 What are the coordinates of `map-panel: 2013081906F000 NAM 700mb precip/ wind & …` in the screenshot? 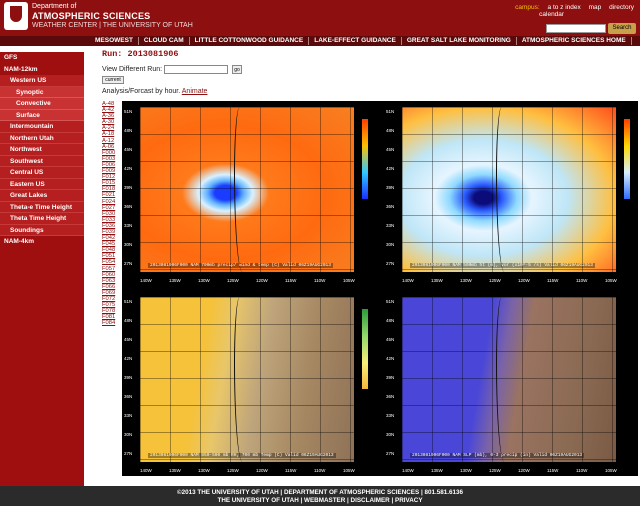 It's located at (249, 193).